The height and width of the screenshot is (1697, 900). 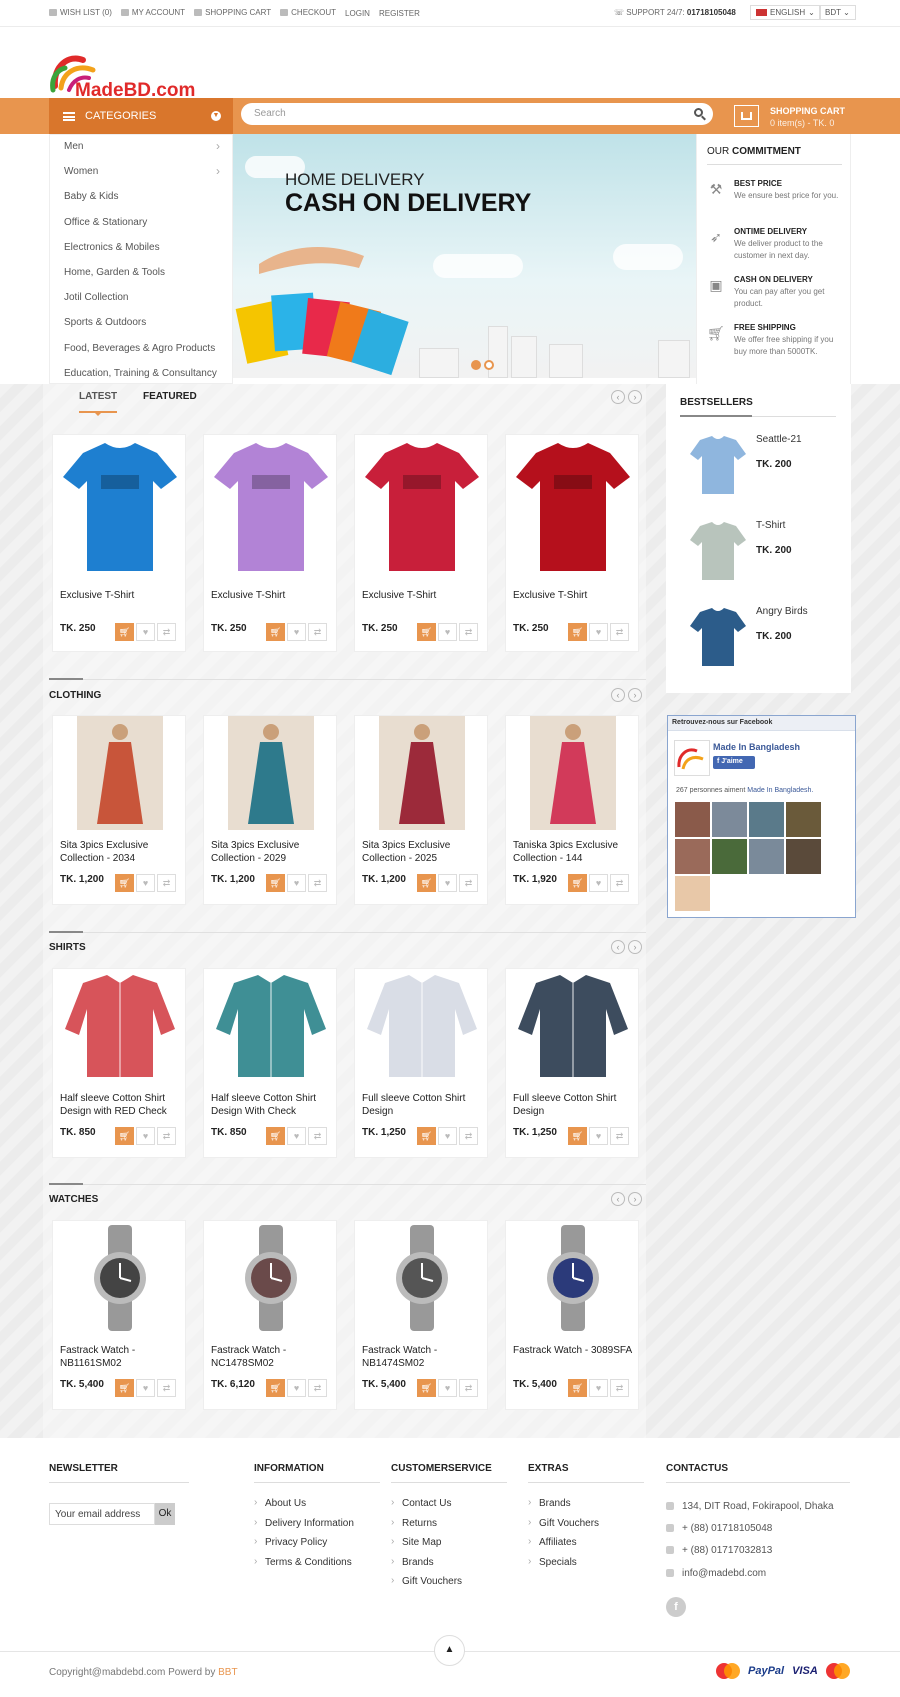 I want to click on register-link: REGISTER, so click(x=399, y=13).